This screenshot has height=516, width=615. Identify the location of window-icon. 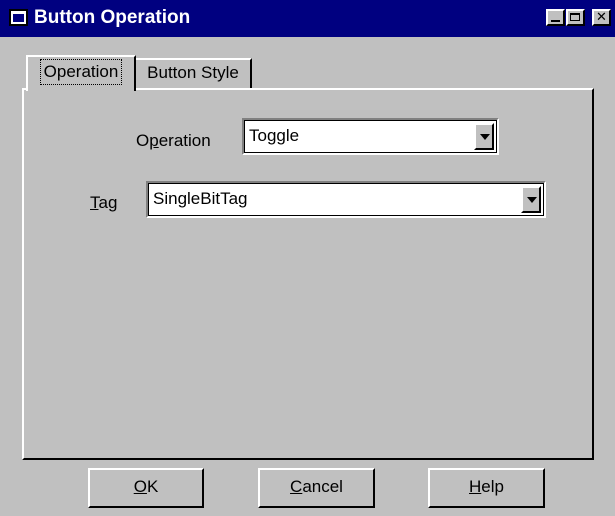
(18, 17).